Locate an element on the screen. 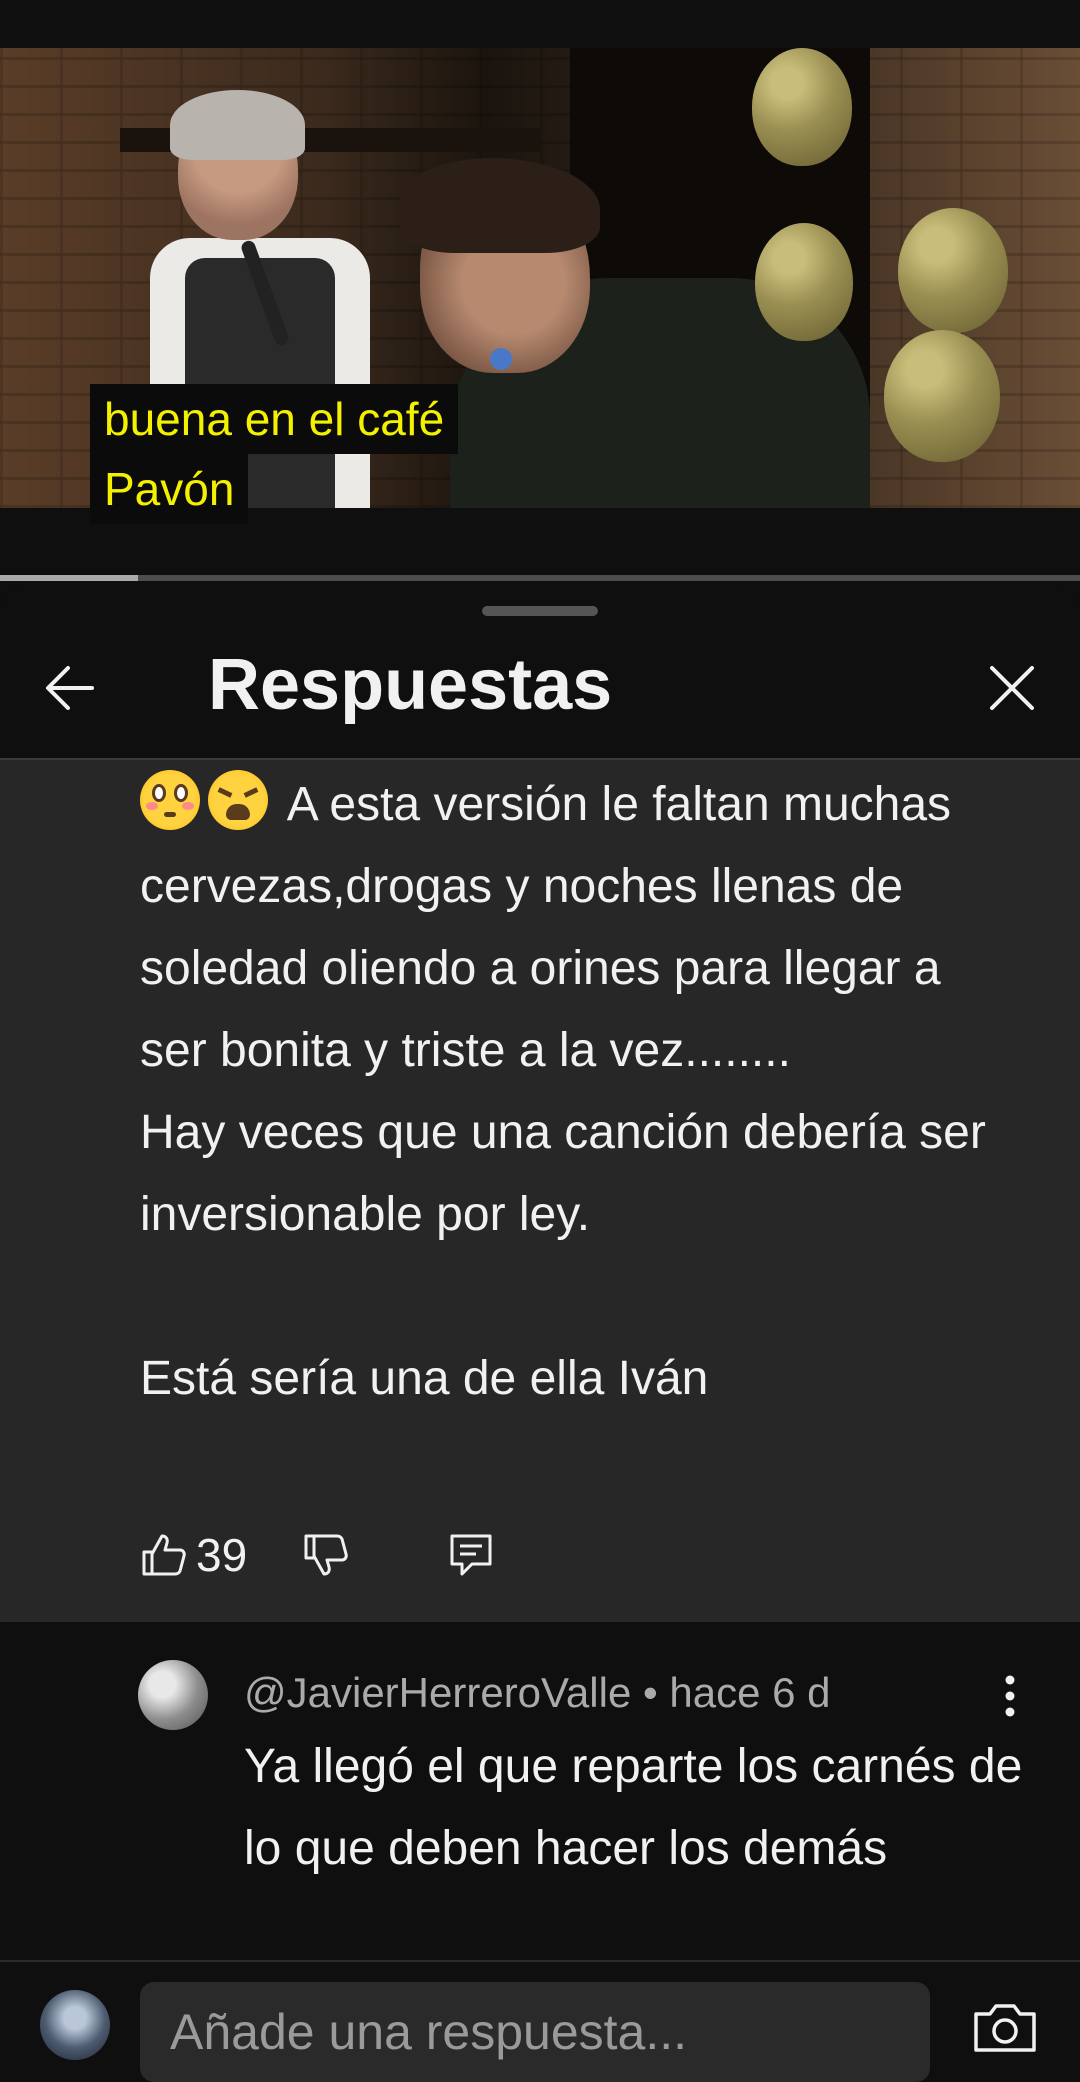 Image resolution: width=1080 pixels, height=2082 pixels. arrow-left-icon is located at coordinates (70, 688).